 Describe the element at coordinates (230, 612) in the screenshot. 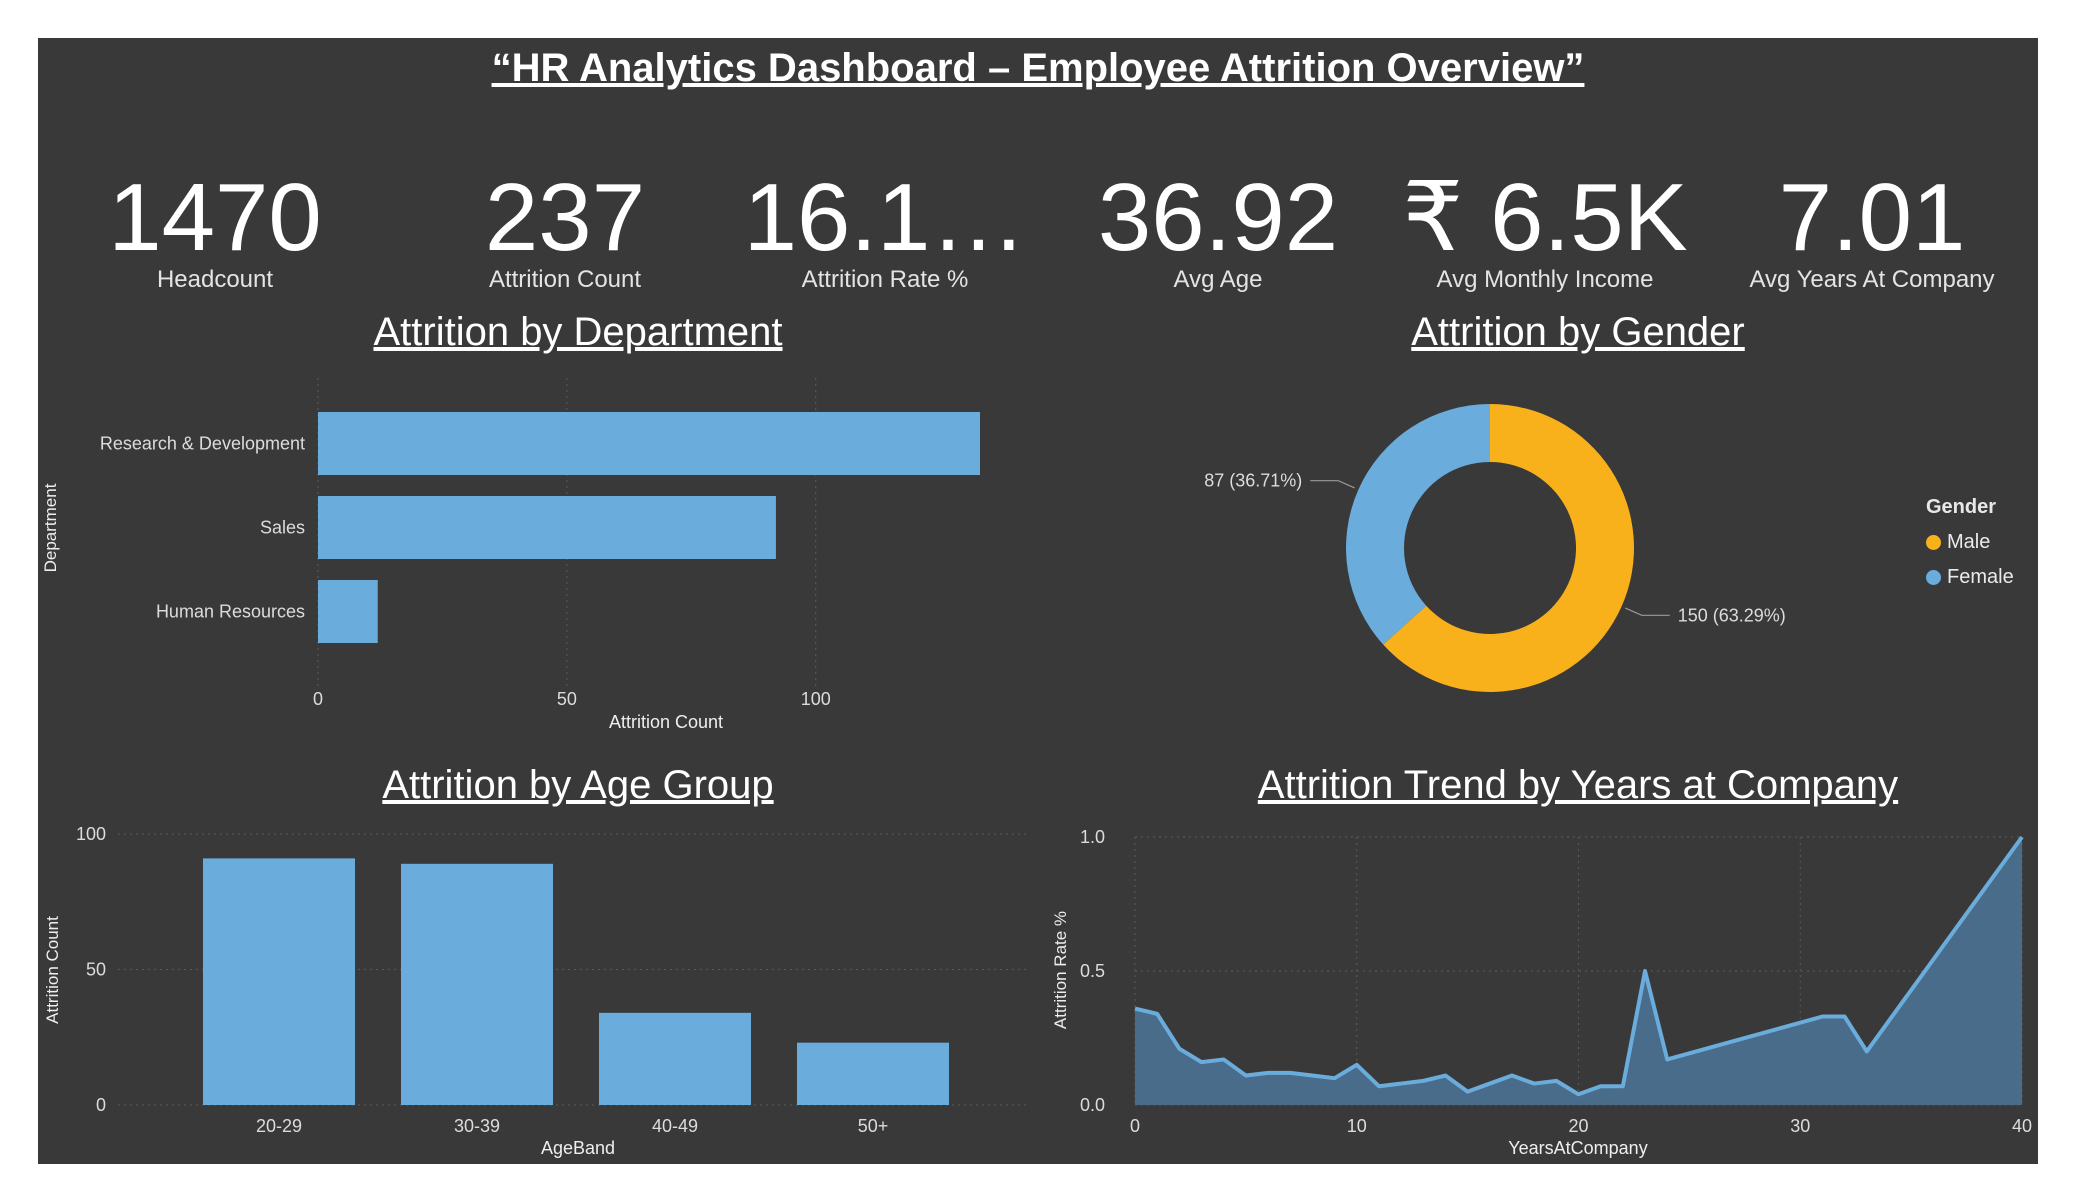

I see `dept-category-label: Human Resources` at that location.